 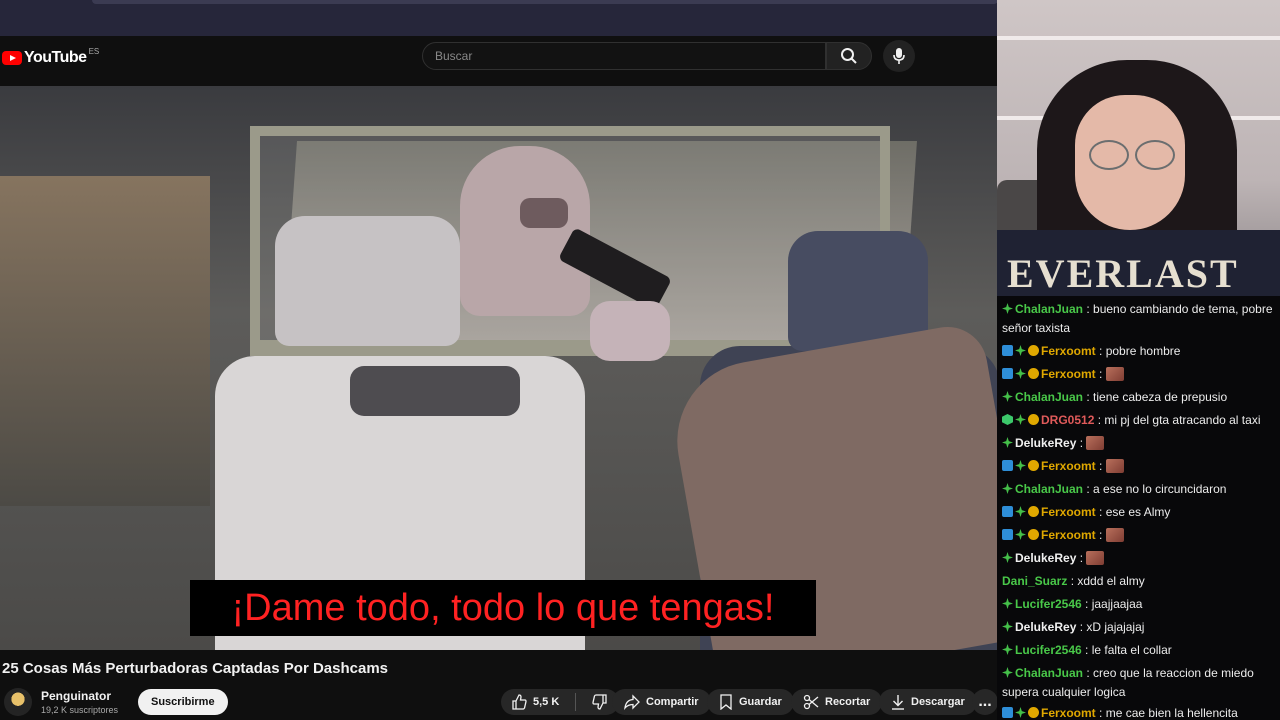 What do you see at coordinates (750, 702) in the screenshot?
I see `save-button: Guardar` at bounding box center [750, 702].